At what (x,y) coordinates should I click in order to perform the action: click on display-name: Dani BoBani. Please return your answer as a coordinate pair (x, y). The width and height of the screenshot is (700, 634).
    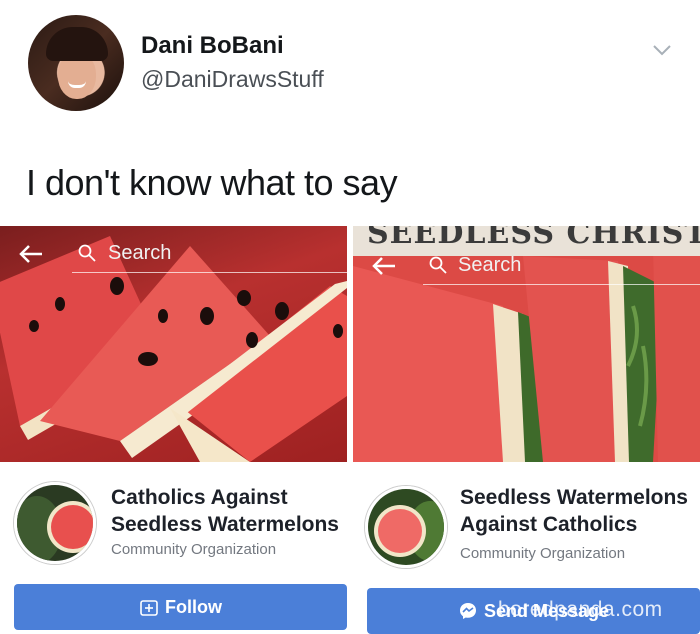
    Looking at the image, I should click on (212, 46).